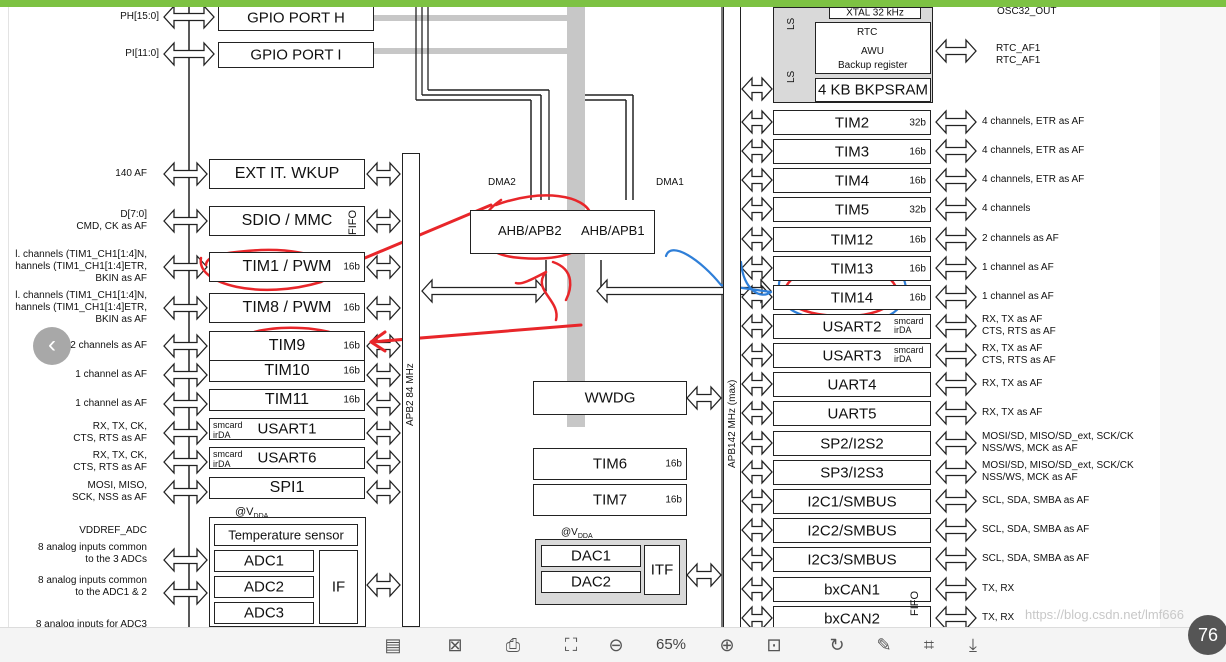 Image resolution: width=1226 pixels, height=662 pixels. What do you see at coordinates (873, 90) in the screenshot?
I see `bkpsram-block: 4 KB BKPSRAM` at bounding box center [873, 90].